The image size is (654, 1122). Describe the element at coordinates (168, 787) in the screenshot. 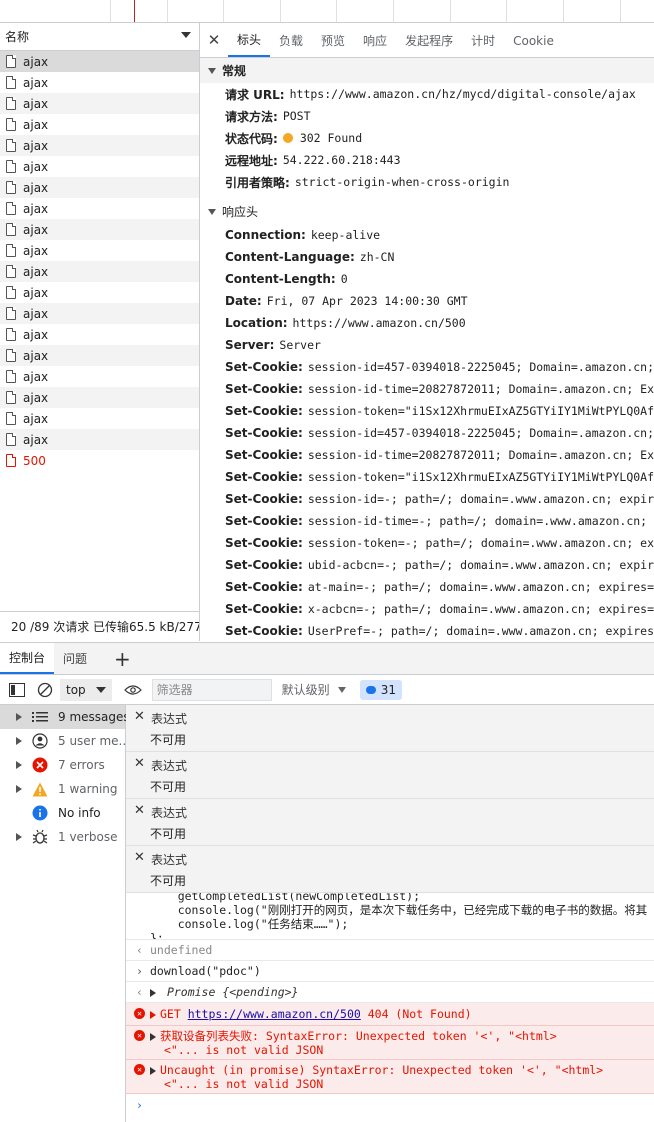

I see `live-expression-value: 不可用` at that location.